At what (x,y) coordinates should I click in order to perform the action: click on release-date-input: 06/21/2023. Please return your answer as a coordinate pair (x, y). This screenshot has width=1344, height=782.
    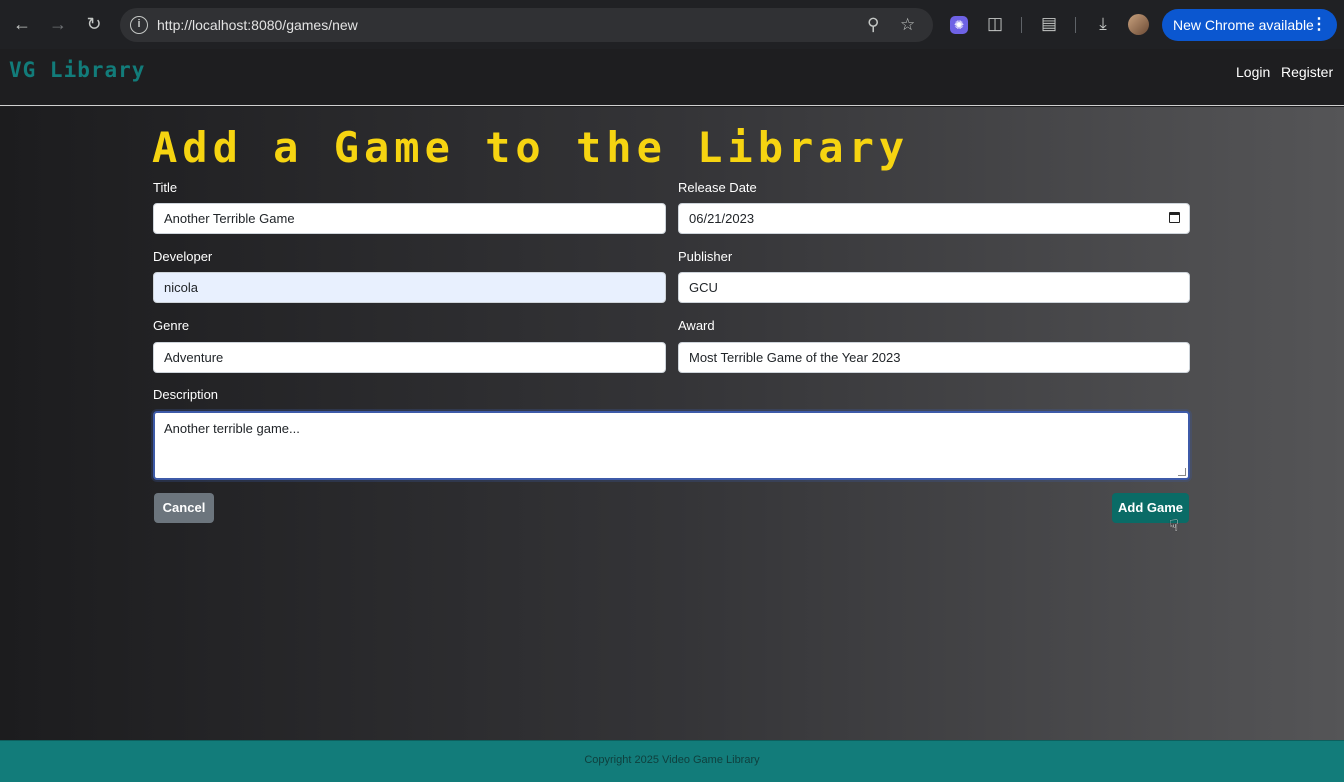
    Looking at the image, I should click on (934, 218).